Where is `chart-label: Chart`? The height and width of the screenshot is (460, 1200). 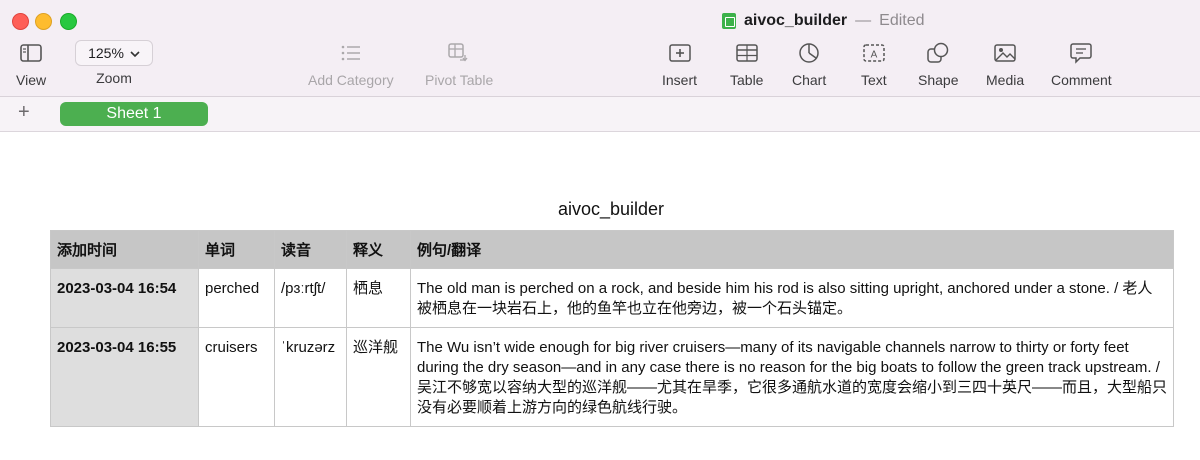
chart-label: Chart is located at coordinates (809, 80).